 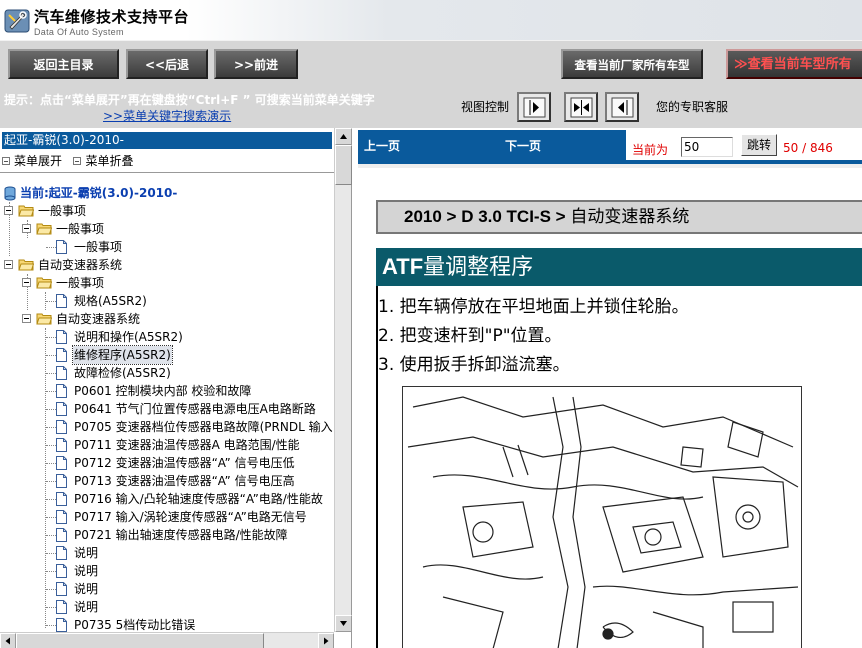 What do you see at coordinates (534, 107) in the screenshot?
I see `view-expand-right-button` at bounding box center [534, 107].